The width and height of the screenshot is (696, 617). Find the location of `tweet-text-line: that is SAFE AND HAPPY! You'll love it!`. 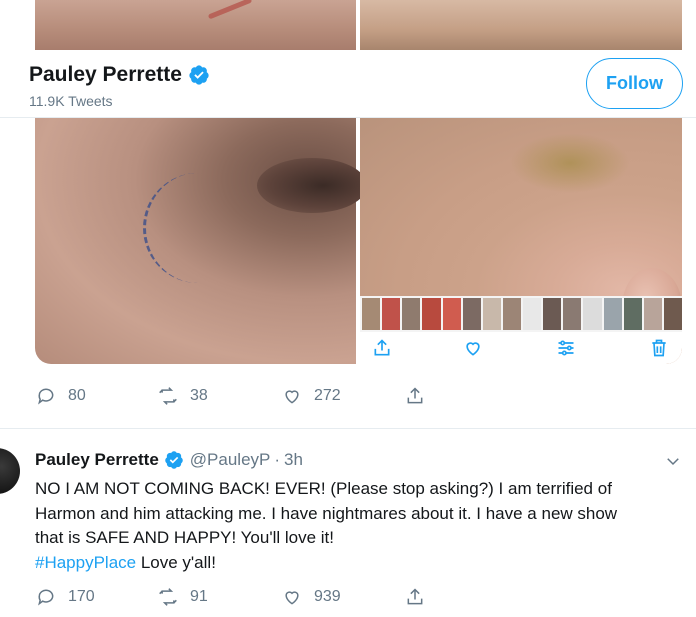

tweet-text-line: that is SAFE AND HAPPY! You'll love it! is located at coordinates (184, 537).